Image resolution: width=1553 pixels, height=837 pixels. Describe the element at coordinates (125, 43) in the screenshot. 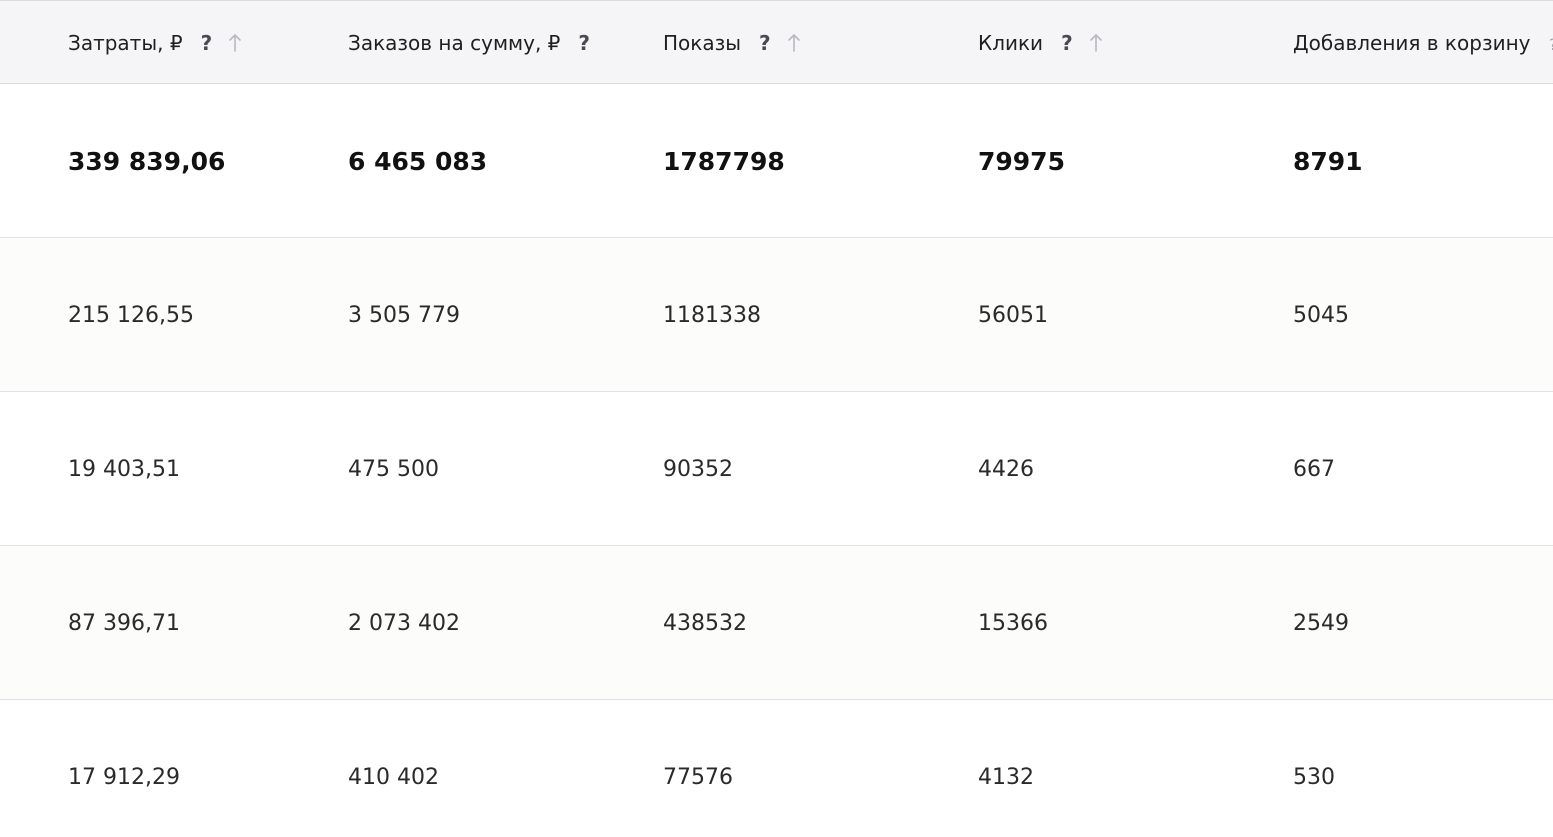

I see `column-header-label: Затраты, ₽` at that location.